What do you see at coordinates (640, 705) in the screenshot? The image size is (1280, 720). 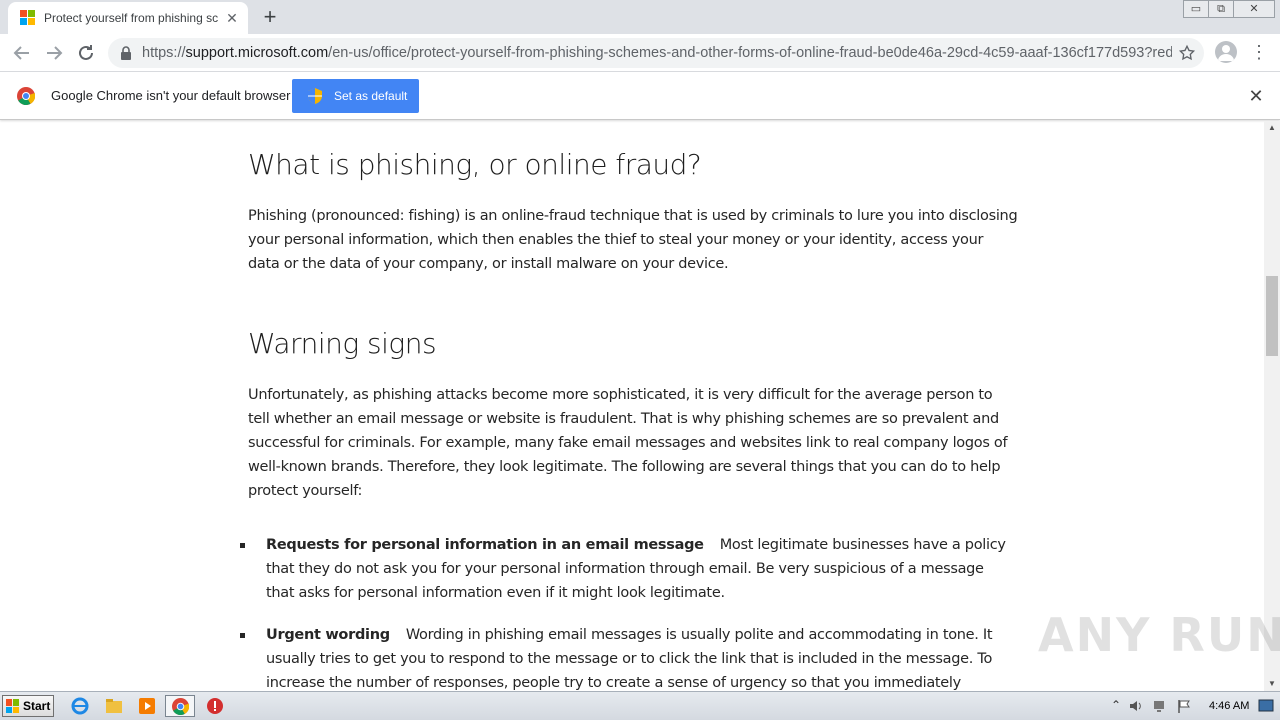 I see `windows-taskbar: Start ⌃ 4:46 AM` at bounding box center [640, 705].